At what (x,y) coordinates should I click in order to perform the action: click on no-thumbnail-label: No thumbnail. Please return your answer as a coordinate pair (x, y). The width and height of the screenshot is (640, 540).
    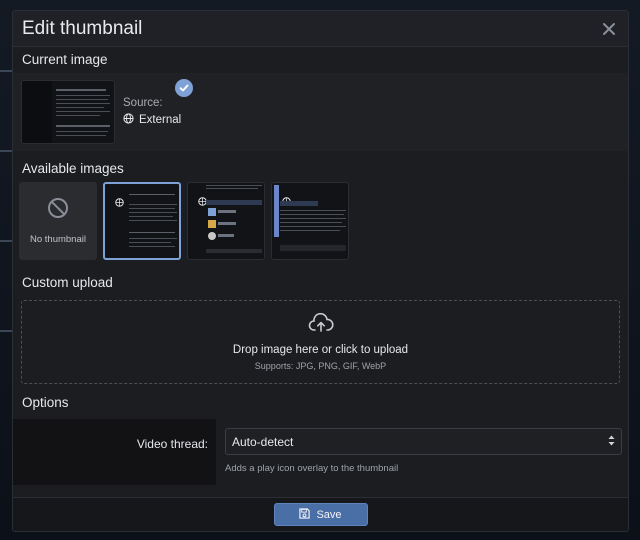
    Looking at the image, I should click on (58, 239).